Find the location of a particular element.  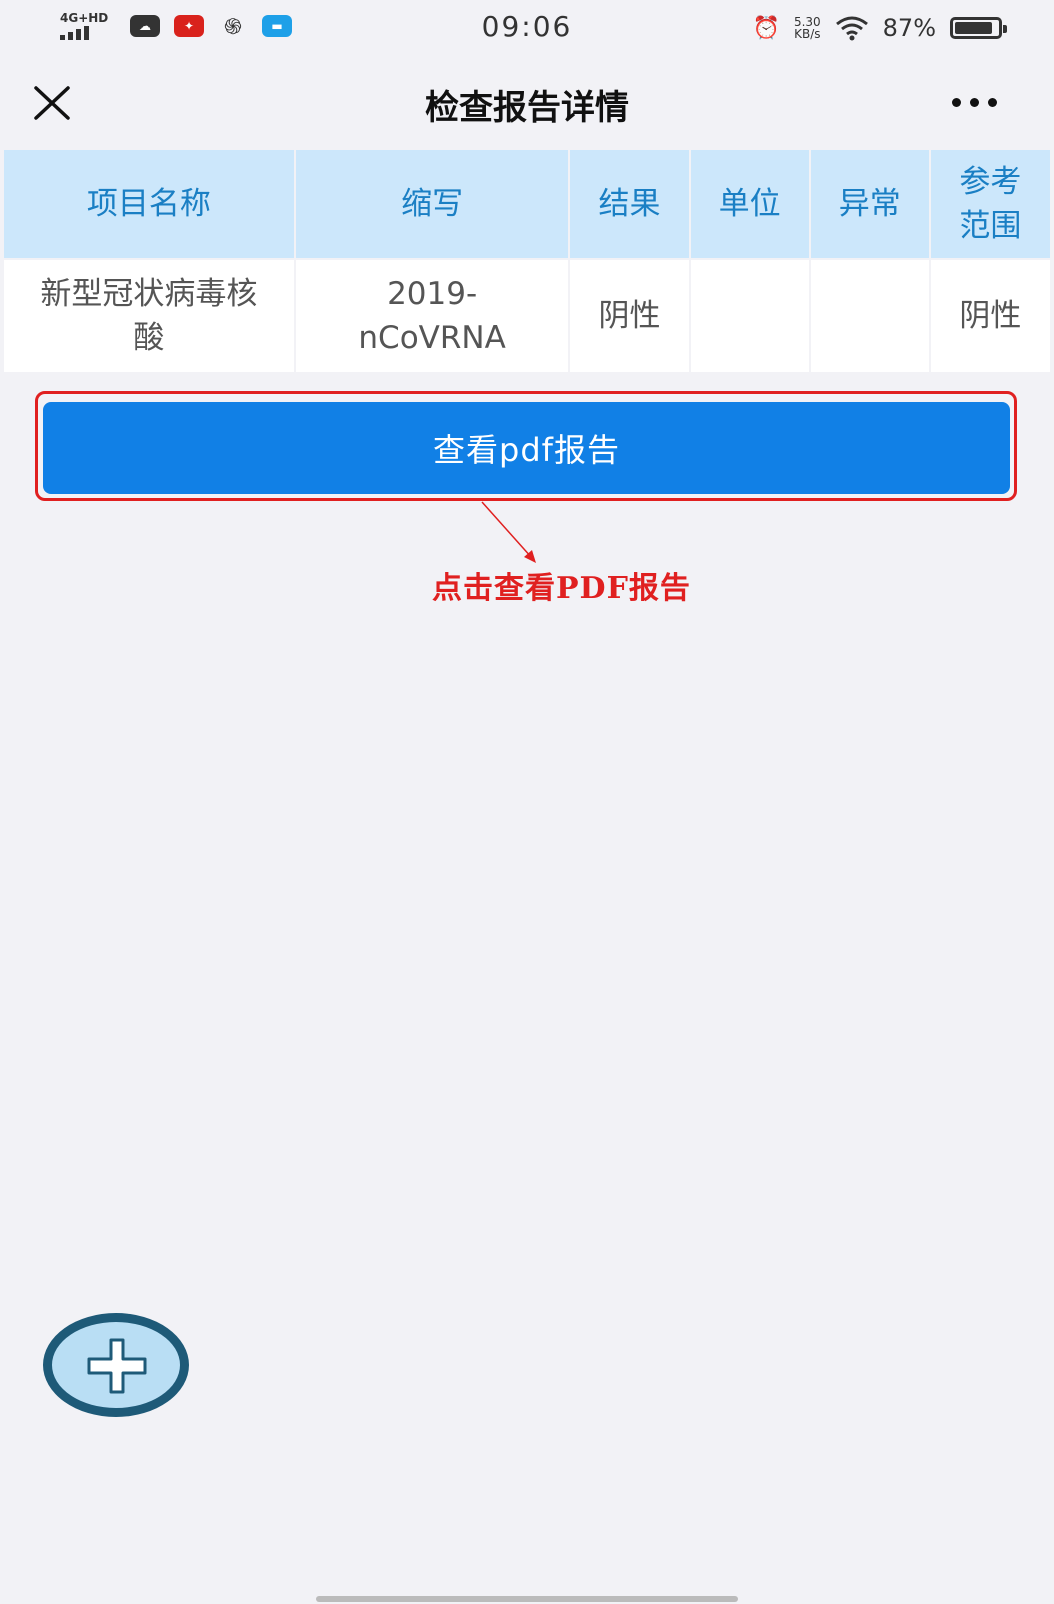

nav-bar: 检查报告详情 is located at coordinates (527, 103).